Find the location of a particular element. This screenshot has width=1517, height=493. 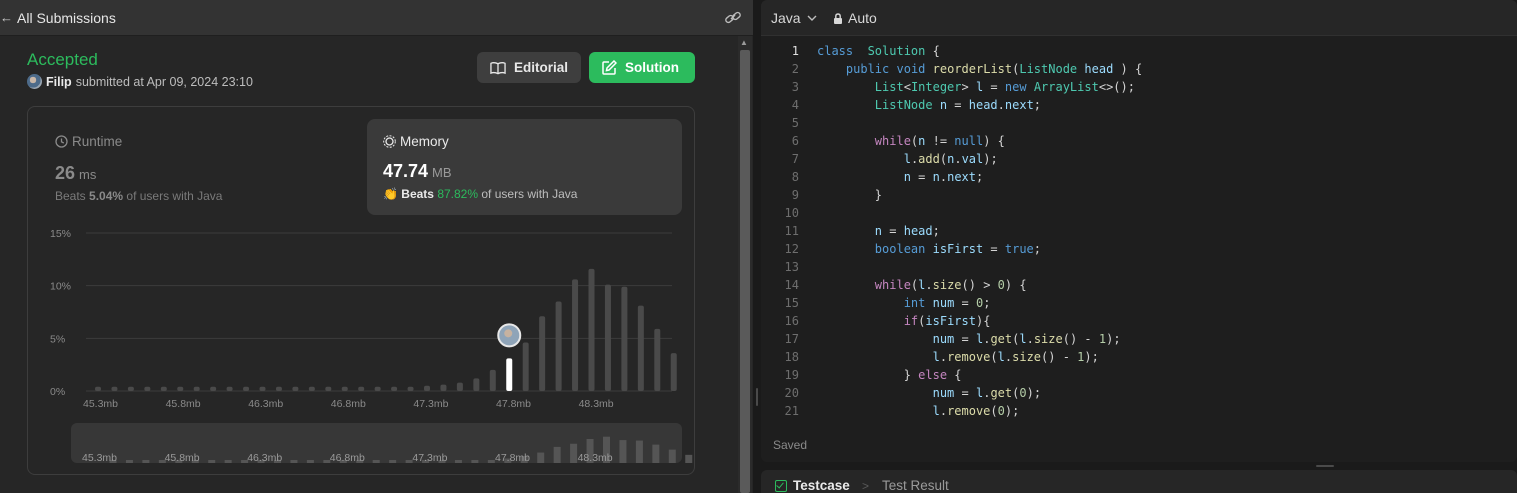

solution-button: Solution is located at coordinates (642, 67).